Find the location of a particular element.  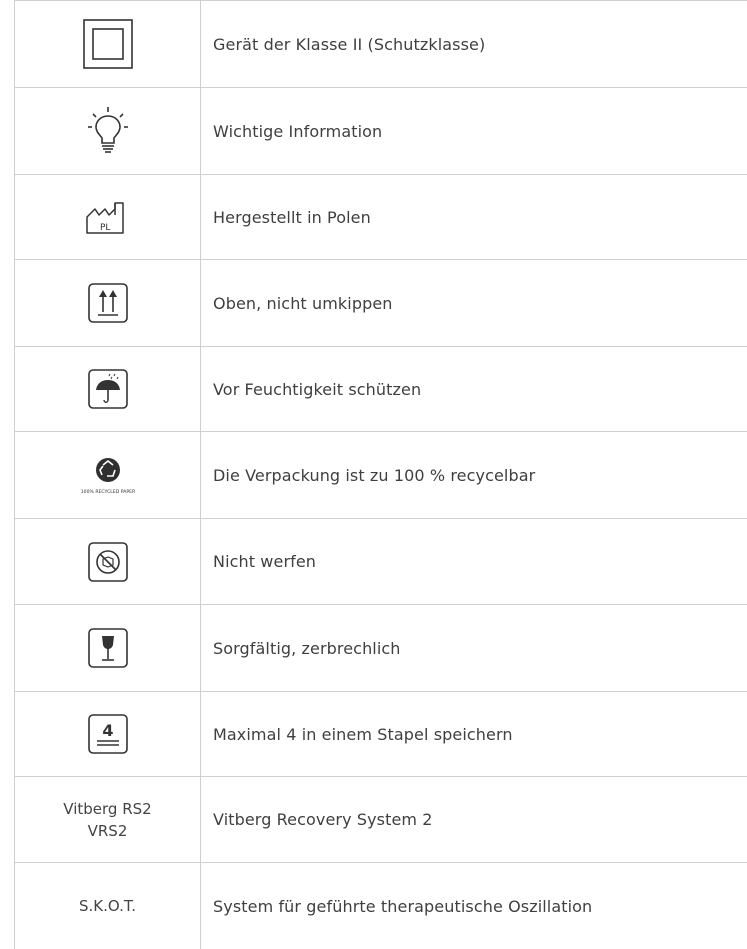

recycle-100-icon: 100% RECYCLED PAPER is located at coordinates (108, 475).